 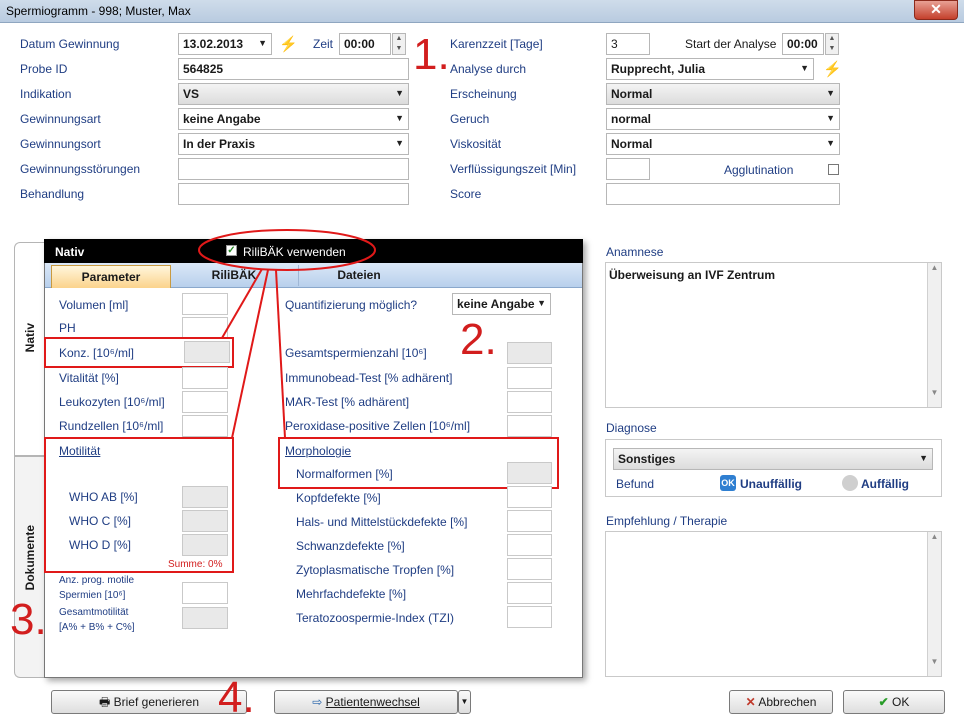 What do you see at coordinates (635, 252) in the screenshot?
I see `anamnese-label: Anamnese` at bounding box center [635, 252].